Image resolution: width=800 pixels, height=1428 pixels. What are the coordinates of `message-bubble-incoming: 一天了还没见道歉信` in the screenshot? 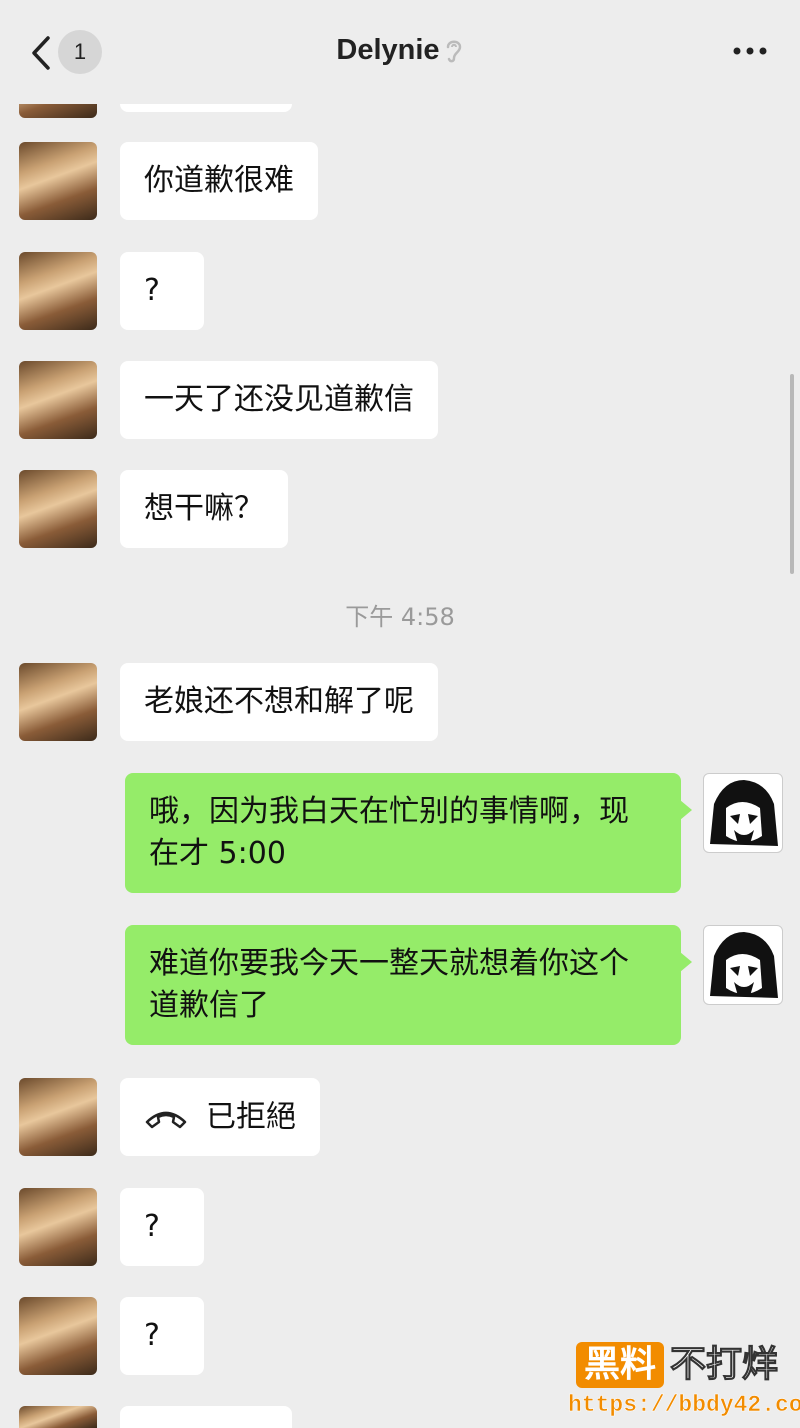 It's located at (279, 400).